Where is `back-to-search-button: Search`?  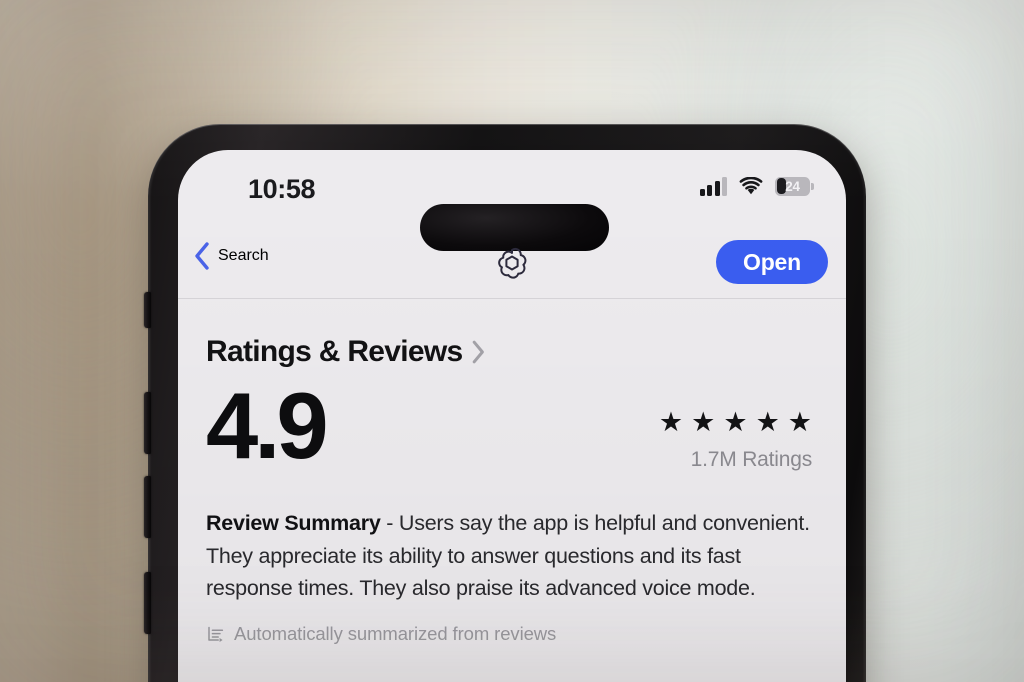 back-to-search-button: Search is located at coordinates (231, 256).